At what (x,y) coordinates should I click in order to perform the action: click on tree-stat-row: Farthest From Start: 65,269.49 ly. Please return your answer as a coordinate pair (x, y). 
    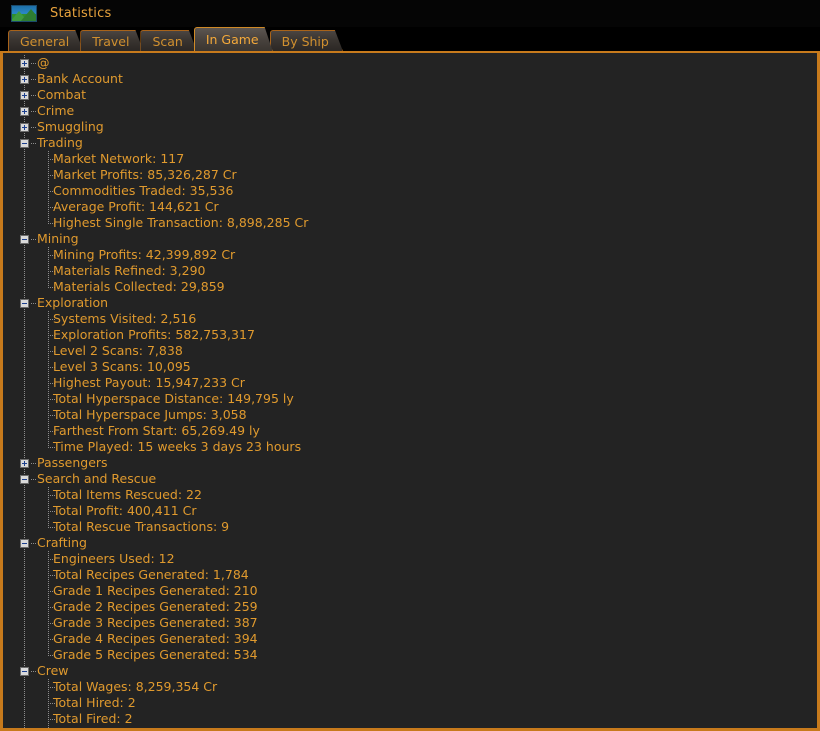
    Looking at the image, I should click on (410, 431).